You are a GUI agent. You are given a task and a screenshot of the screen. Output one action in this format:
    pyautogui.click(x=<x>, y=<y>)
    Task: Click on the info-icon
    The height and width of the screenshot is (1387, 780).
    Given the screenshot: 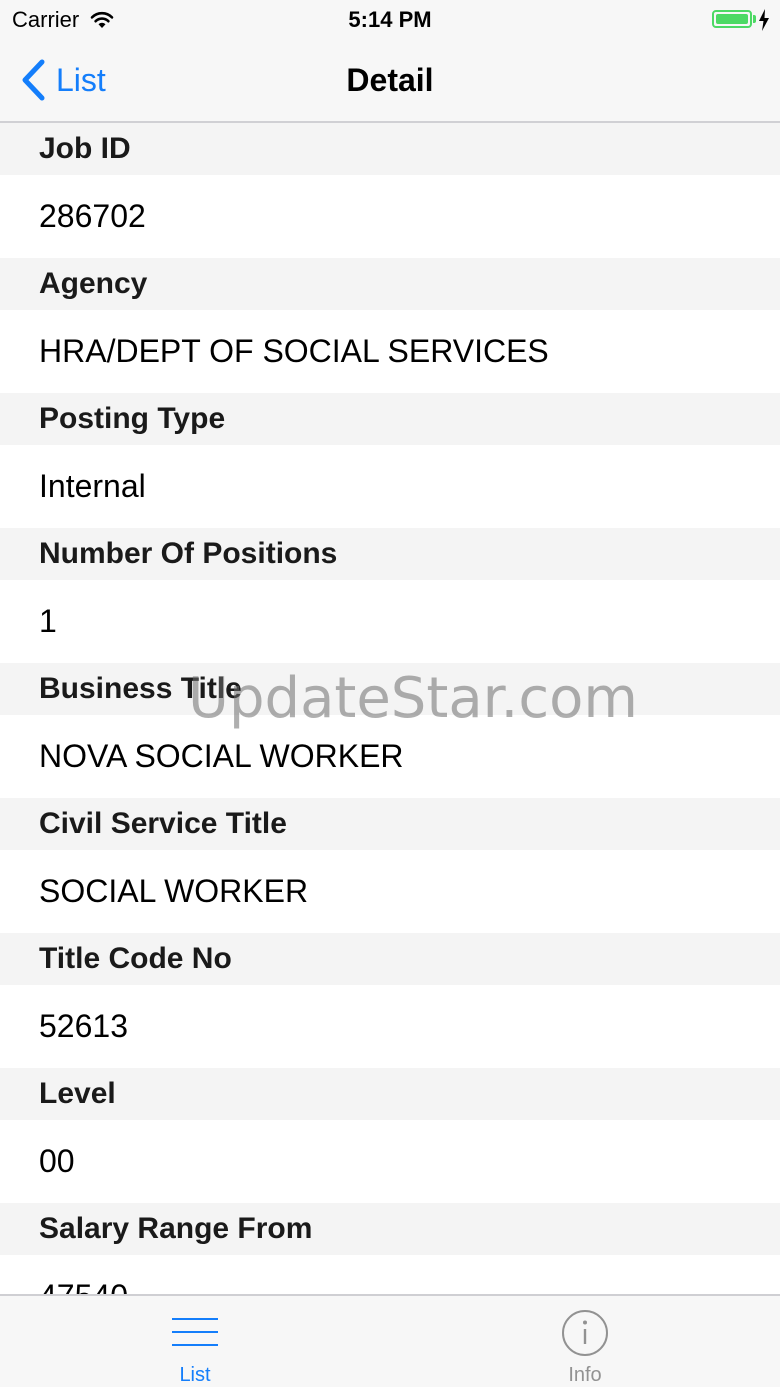 What is the action you would take?
    pyautogui.click(x=585, y=1333)
    